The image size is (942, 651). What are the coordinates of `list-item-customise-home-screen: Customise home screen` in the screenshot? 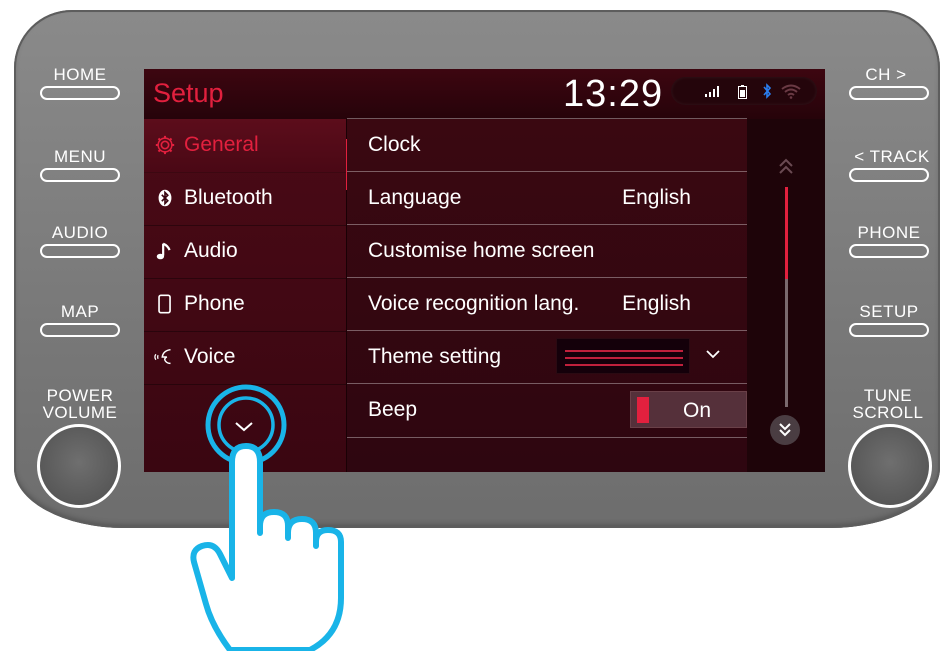 It's located at (547, 251).